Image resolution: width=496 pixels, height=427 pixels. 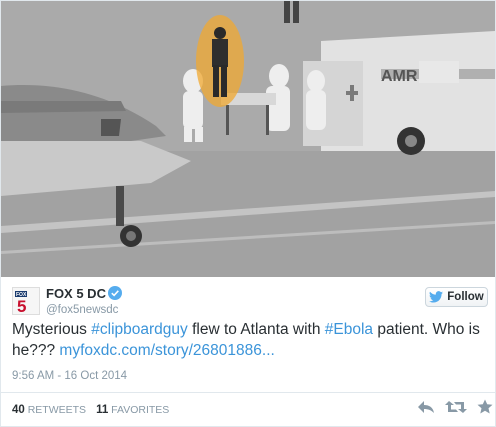 I want to click on twitter-bird-icon, so click(x=436, y=297).